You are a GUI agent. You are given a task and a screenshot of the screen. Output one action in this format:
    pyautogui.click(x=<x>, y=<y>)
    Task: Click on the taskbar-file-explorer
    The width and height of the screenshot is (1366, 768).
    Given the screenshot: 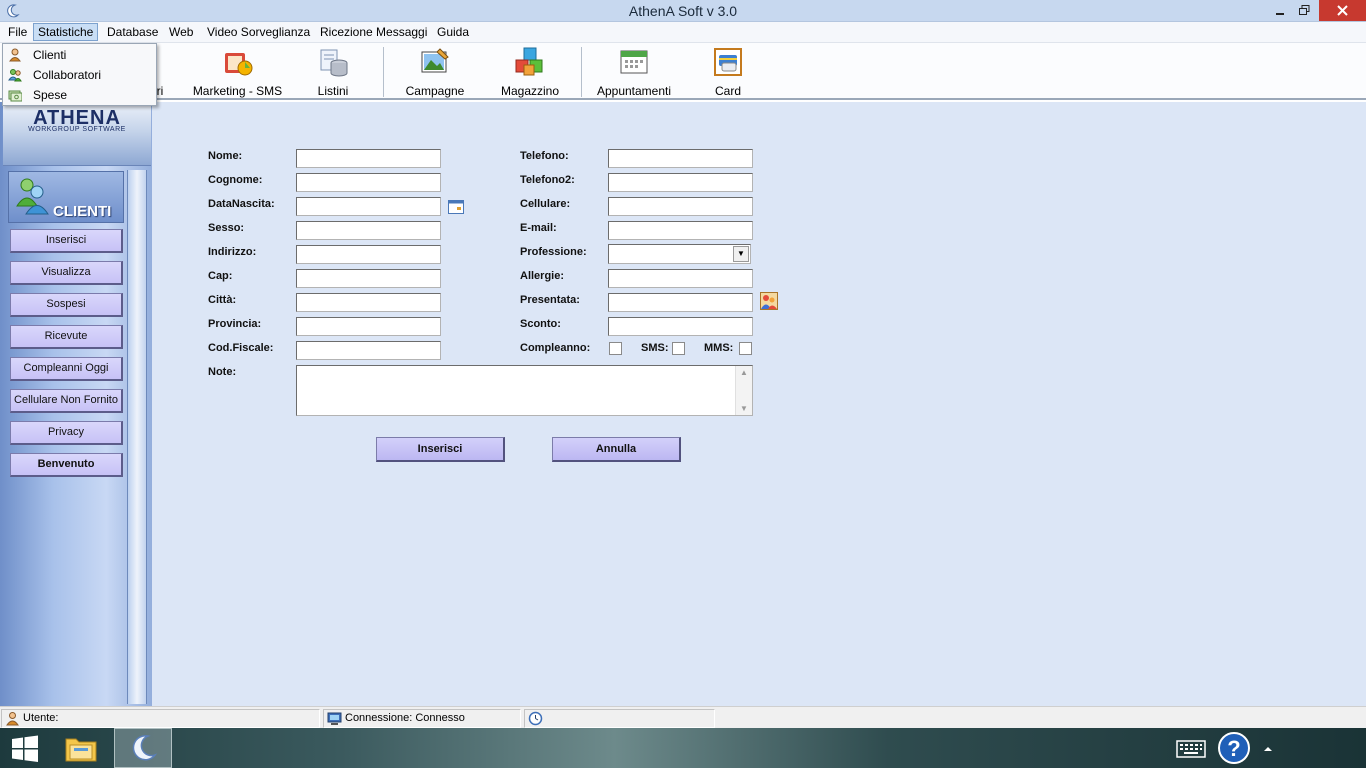 What is the action you would take?
    pyautogui.click(x=81, y=748)
    